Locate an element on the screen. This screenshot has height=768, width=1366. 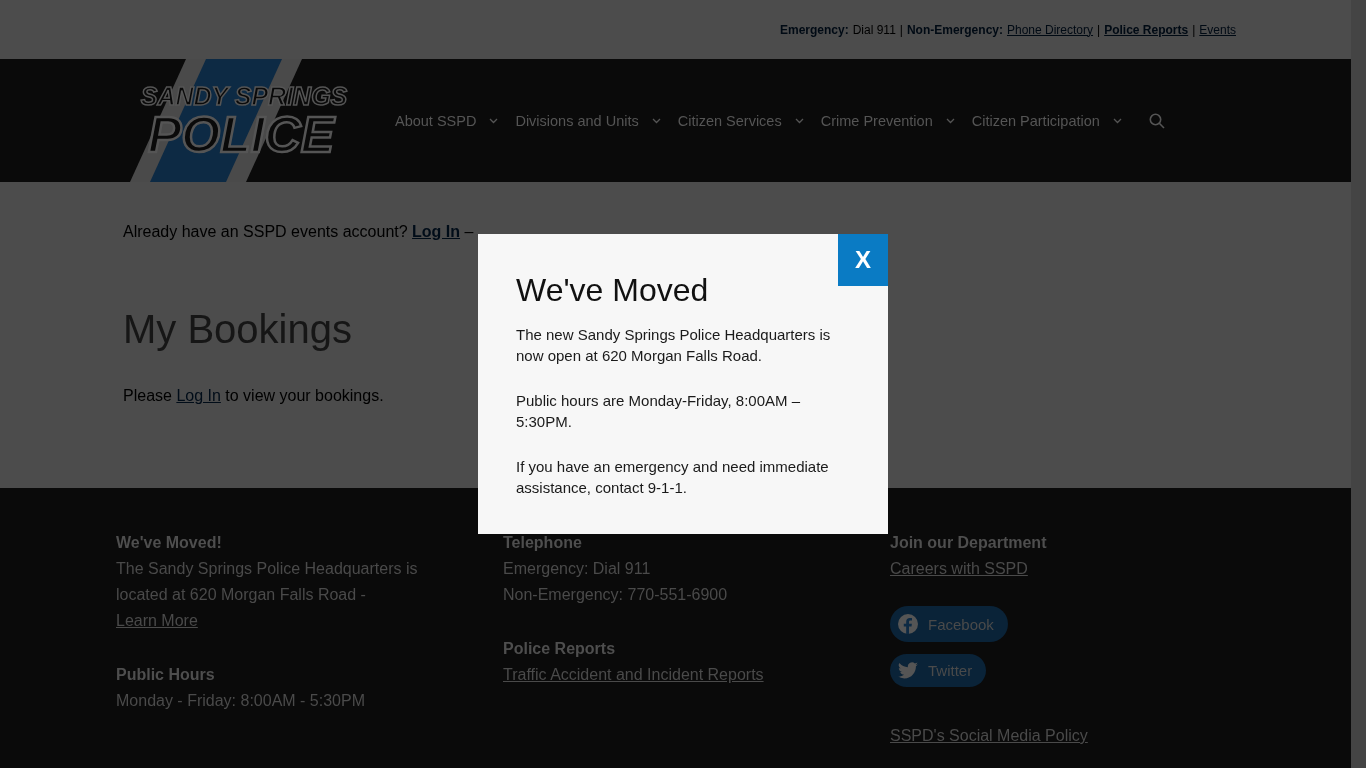
footer-text: Non-Emergency: 770-551-6900 is located at coordinates (616, 595).